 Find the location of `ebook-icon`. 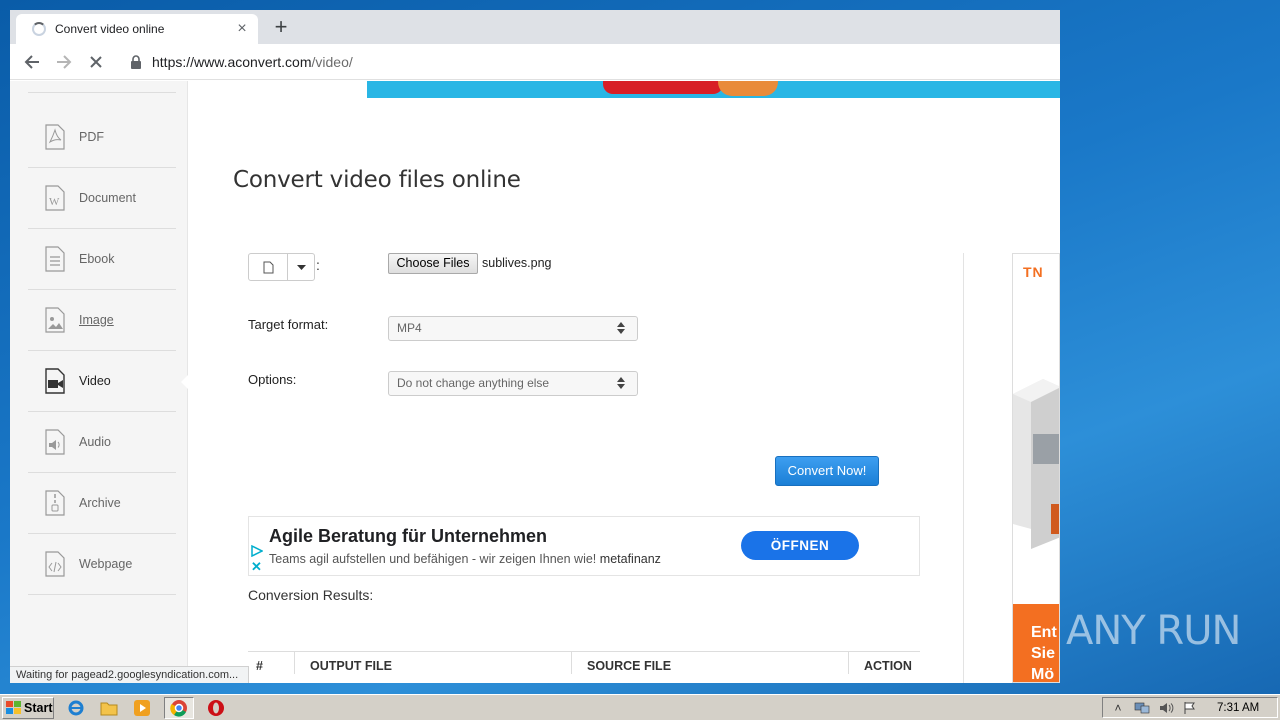

ebook-icon is located at coordinates (55, 259).